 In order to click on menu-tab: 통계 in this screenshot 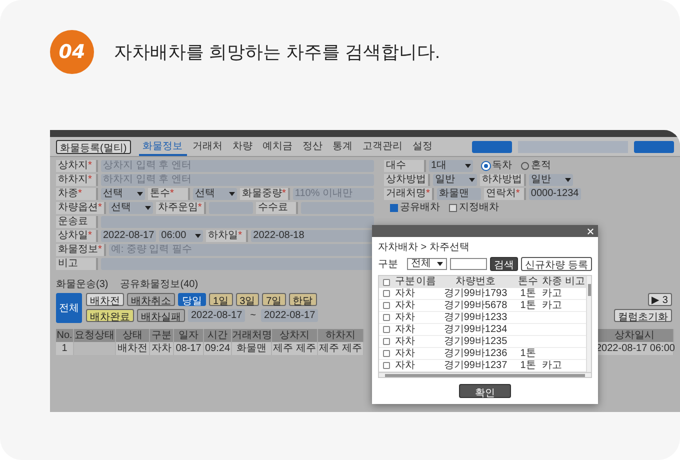, I will do `click(342, 147)`.